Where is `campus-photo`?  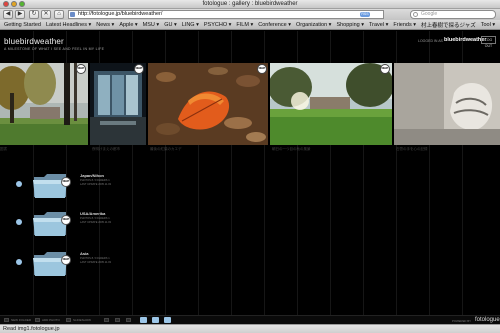 campus-photo is located at coordinates (331, 104).